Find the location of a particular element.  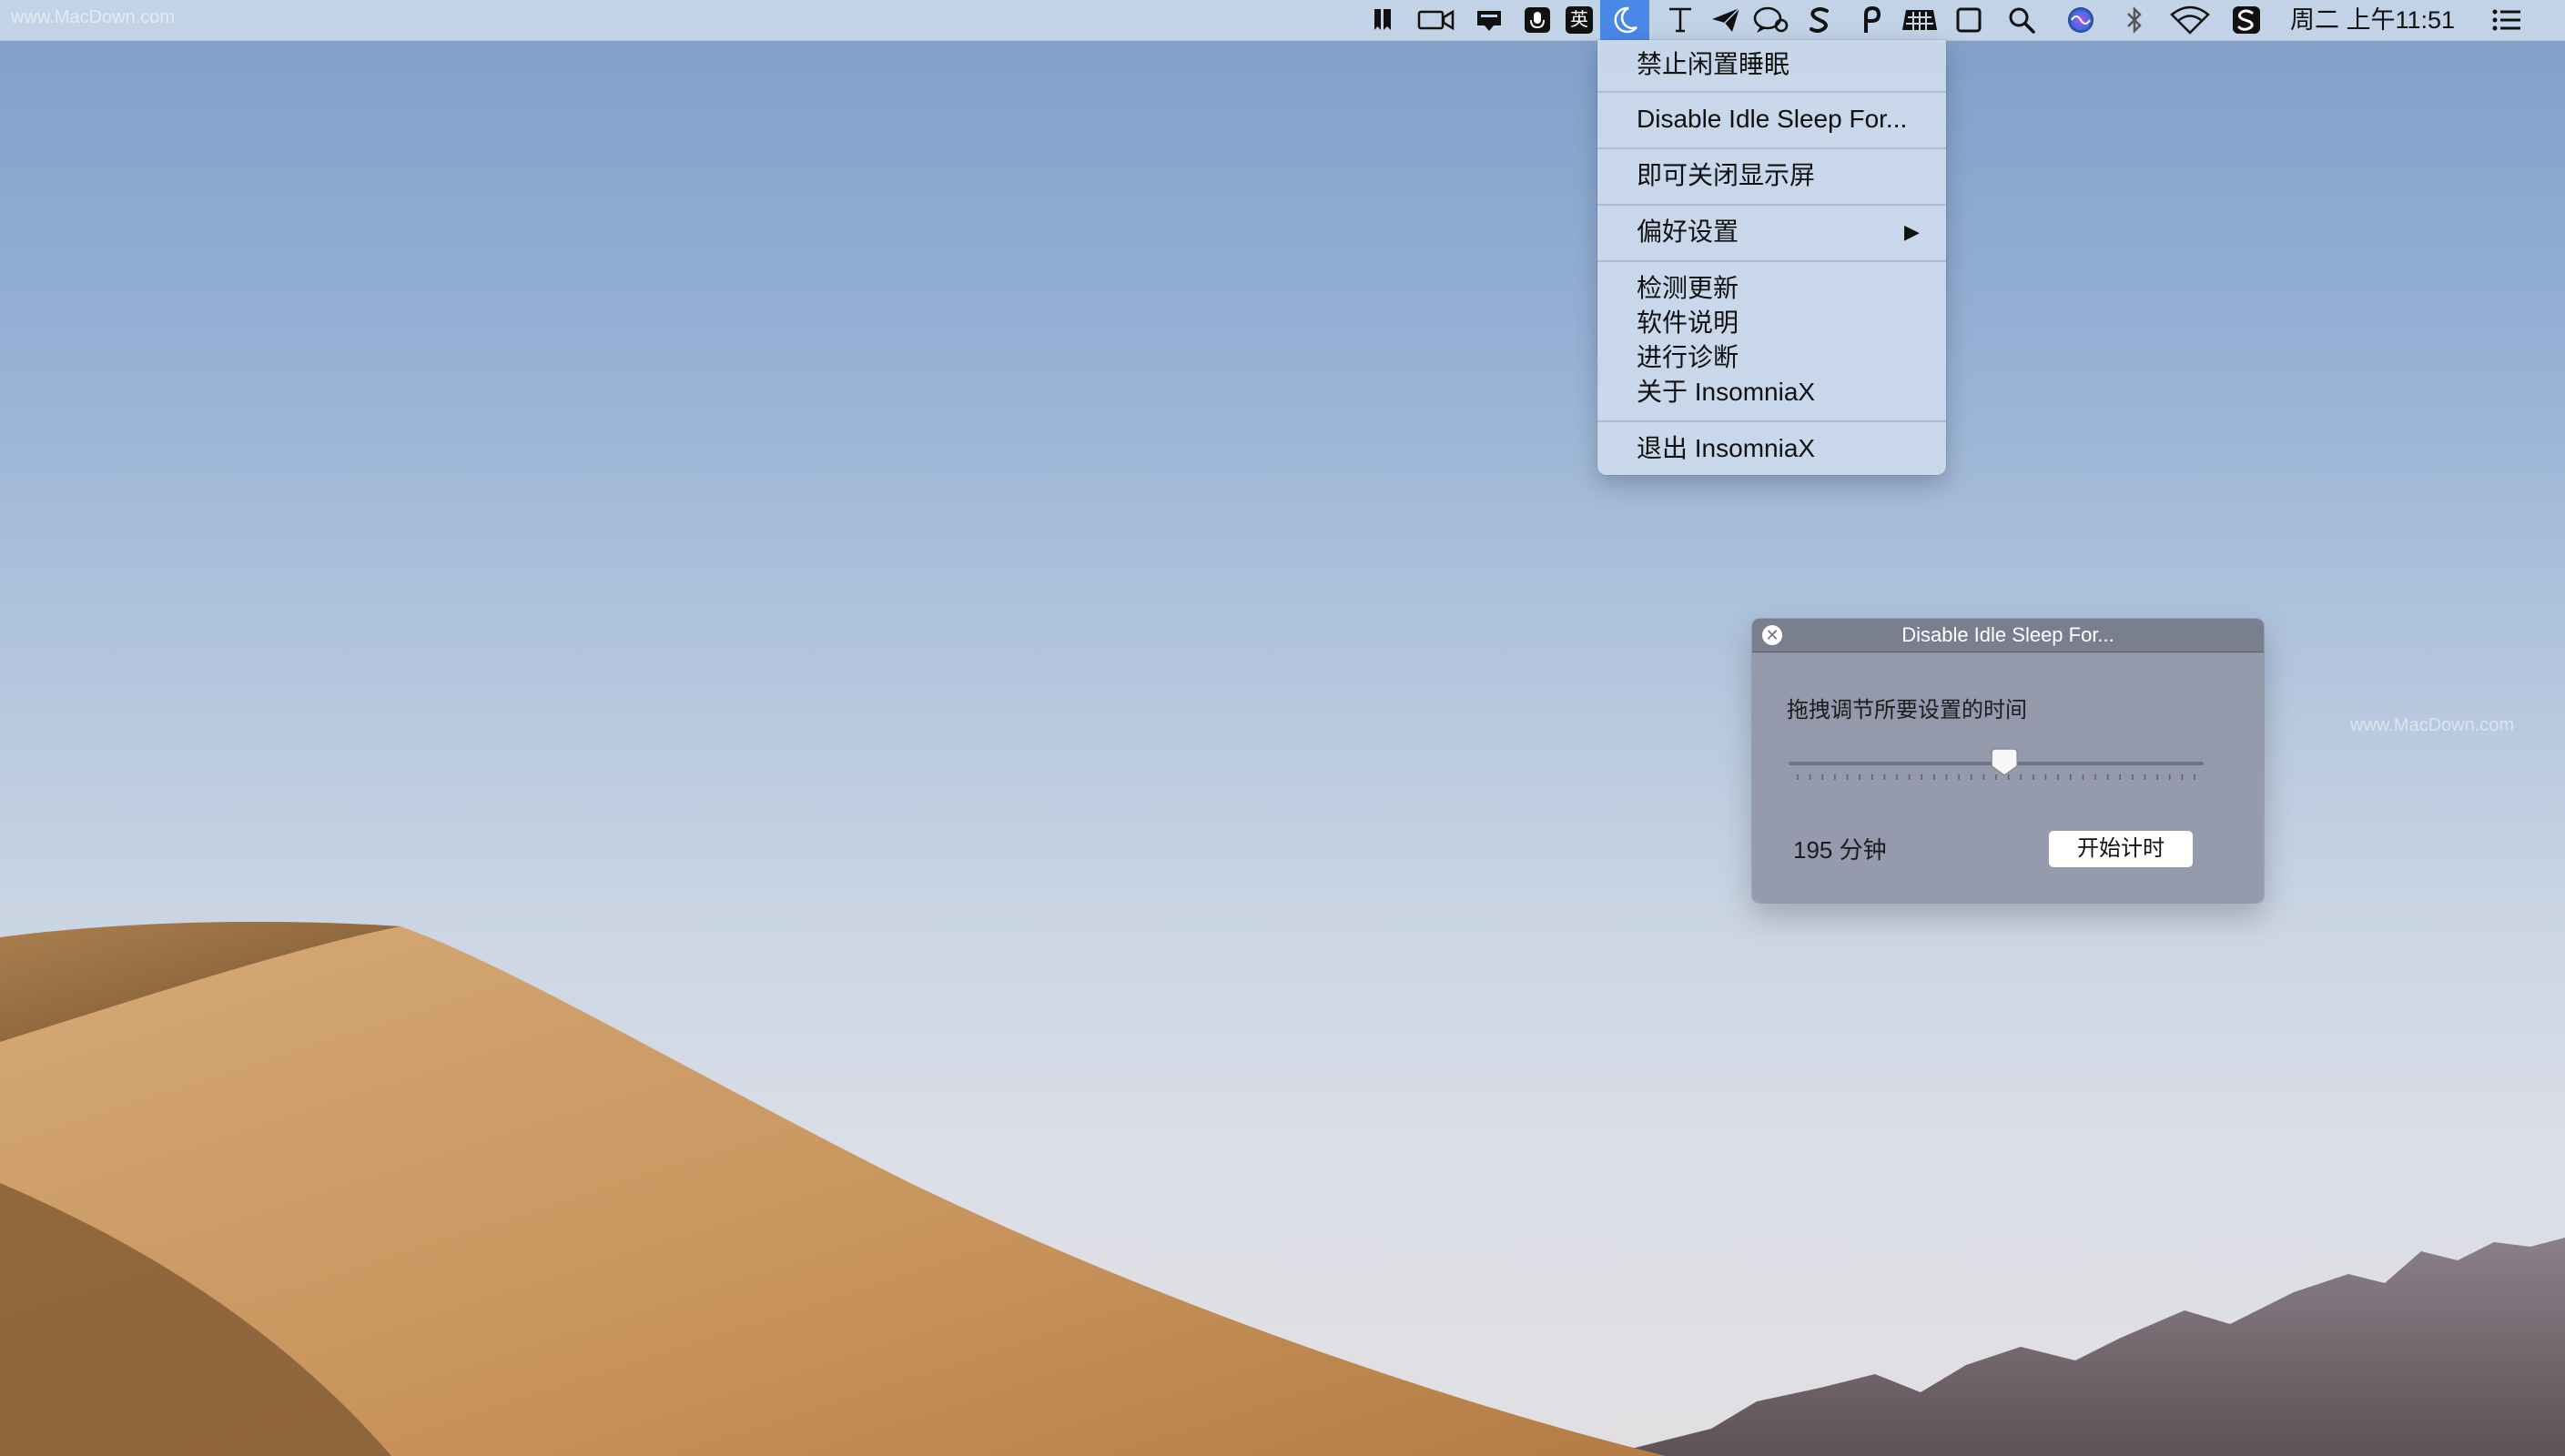

send-icon is located at coordinates (1725, 20).